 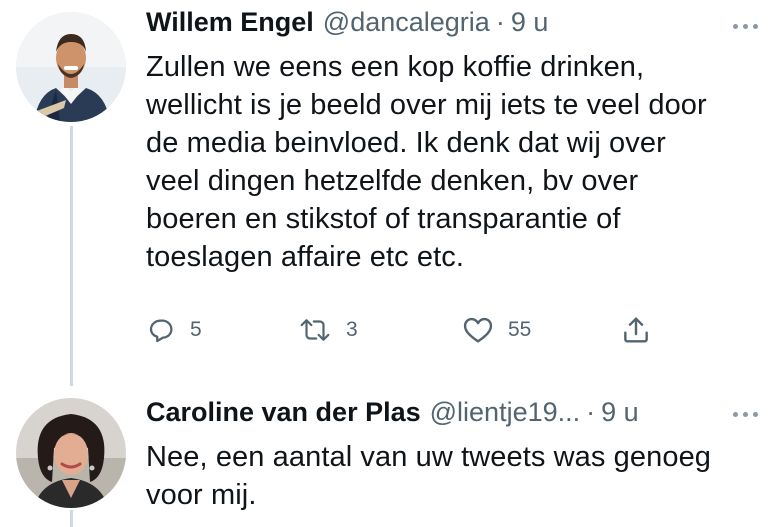 What do you see at coordinates (305, 257) in the screenshot?
I see `tweet-text-line: toeslagen affaire etc etc.` at bounding box center [305, 257].